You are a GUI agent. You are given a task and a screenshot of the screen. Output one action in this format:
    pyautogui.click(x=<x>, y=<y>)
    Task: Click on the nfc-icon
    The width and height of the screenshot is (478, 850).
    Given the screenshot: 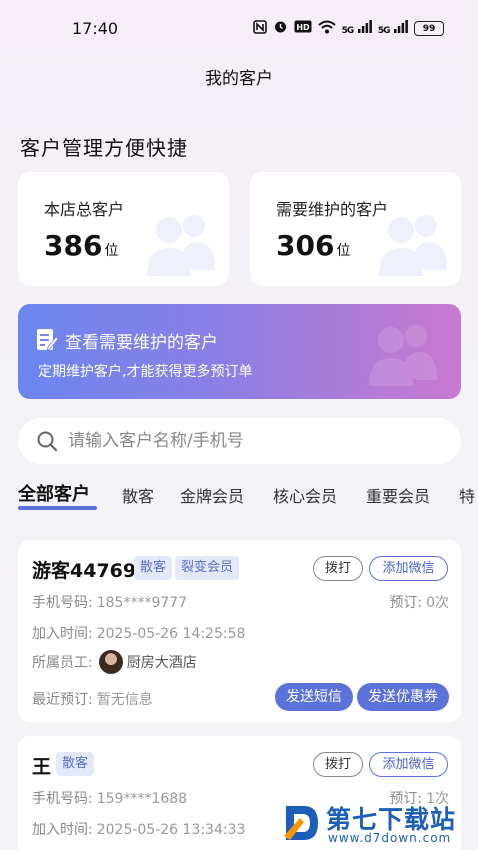 What is the action you would take?
    pyautogui.click(x=259, y=28)
    